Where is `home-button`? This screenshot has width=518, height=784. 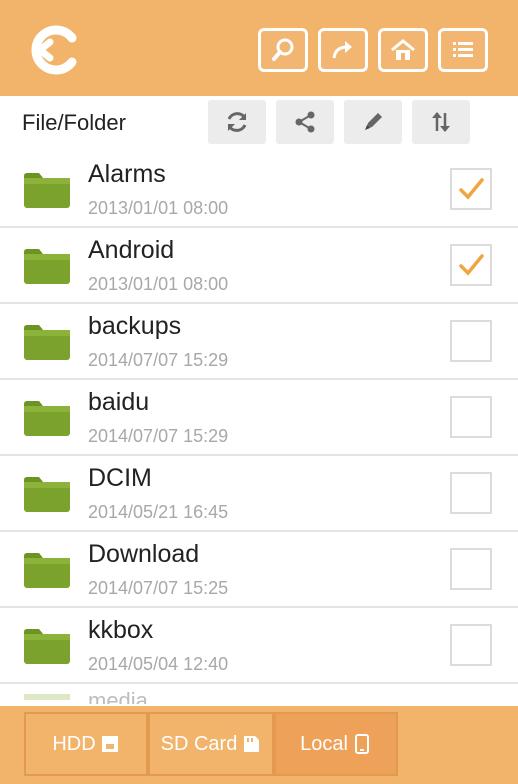
home-button is located at coordinates (403, 50).